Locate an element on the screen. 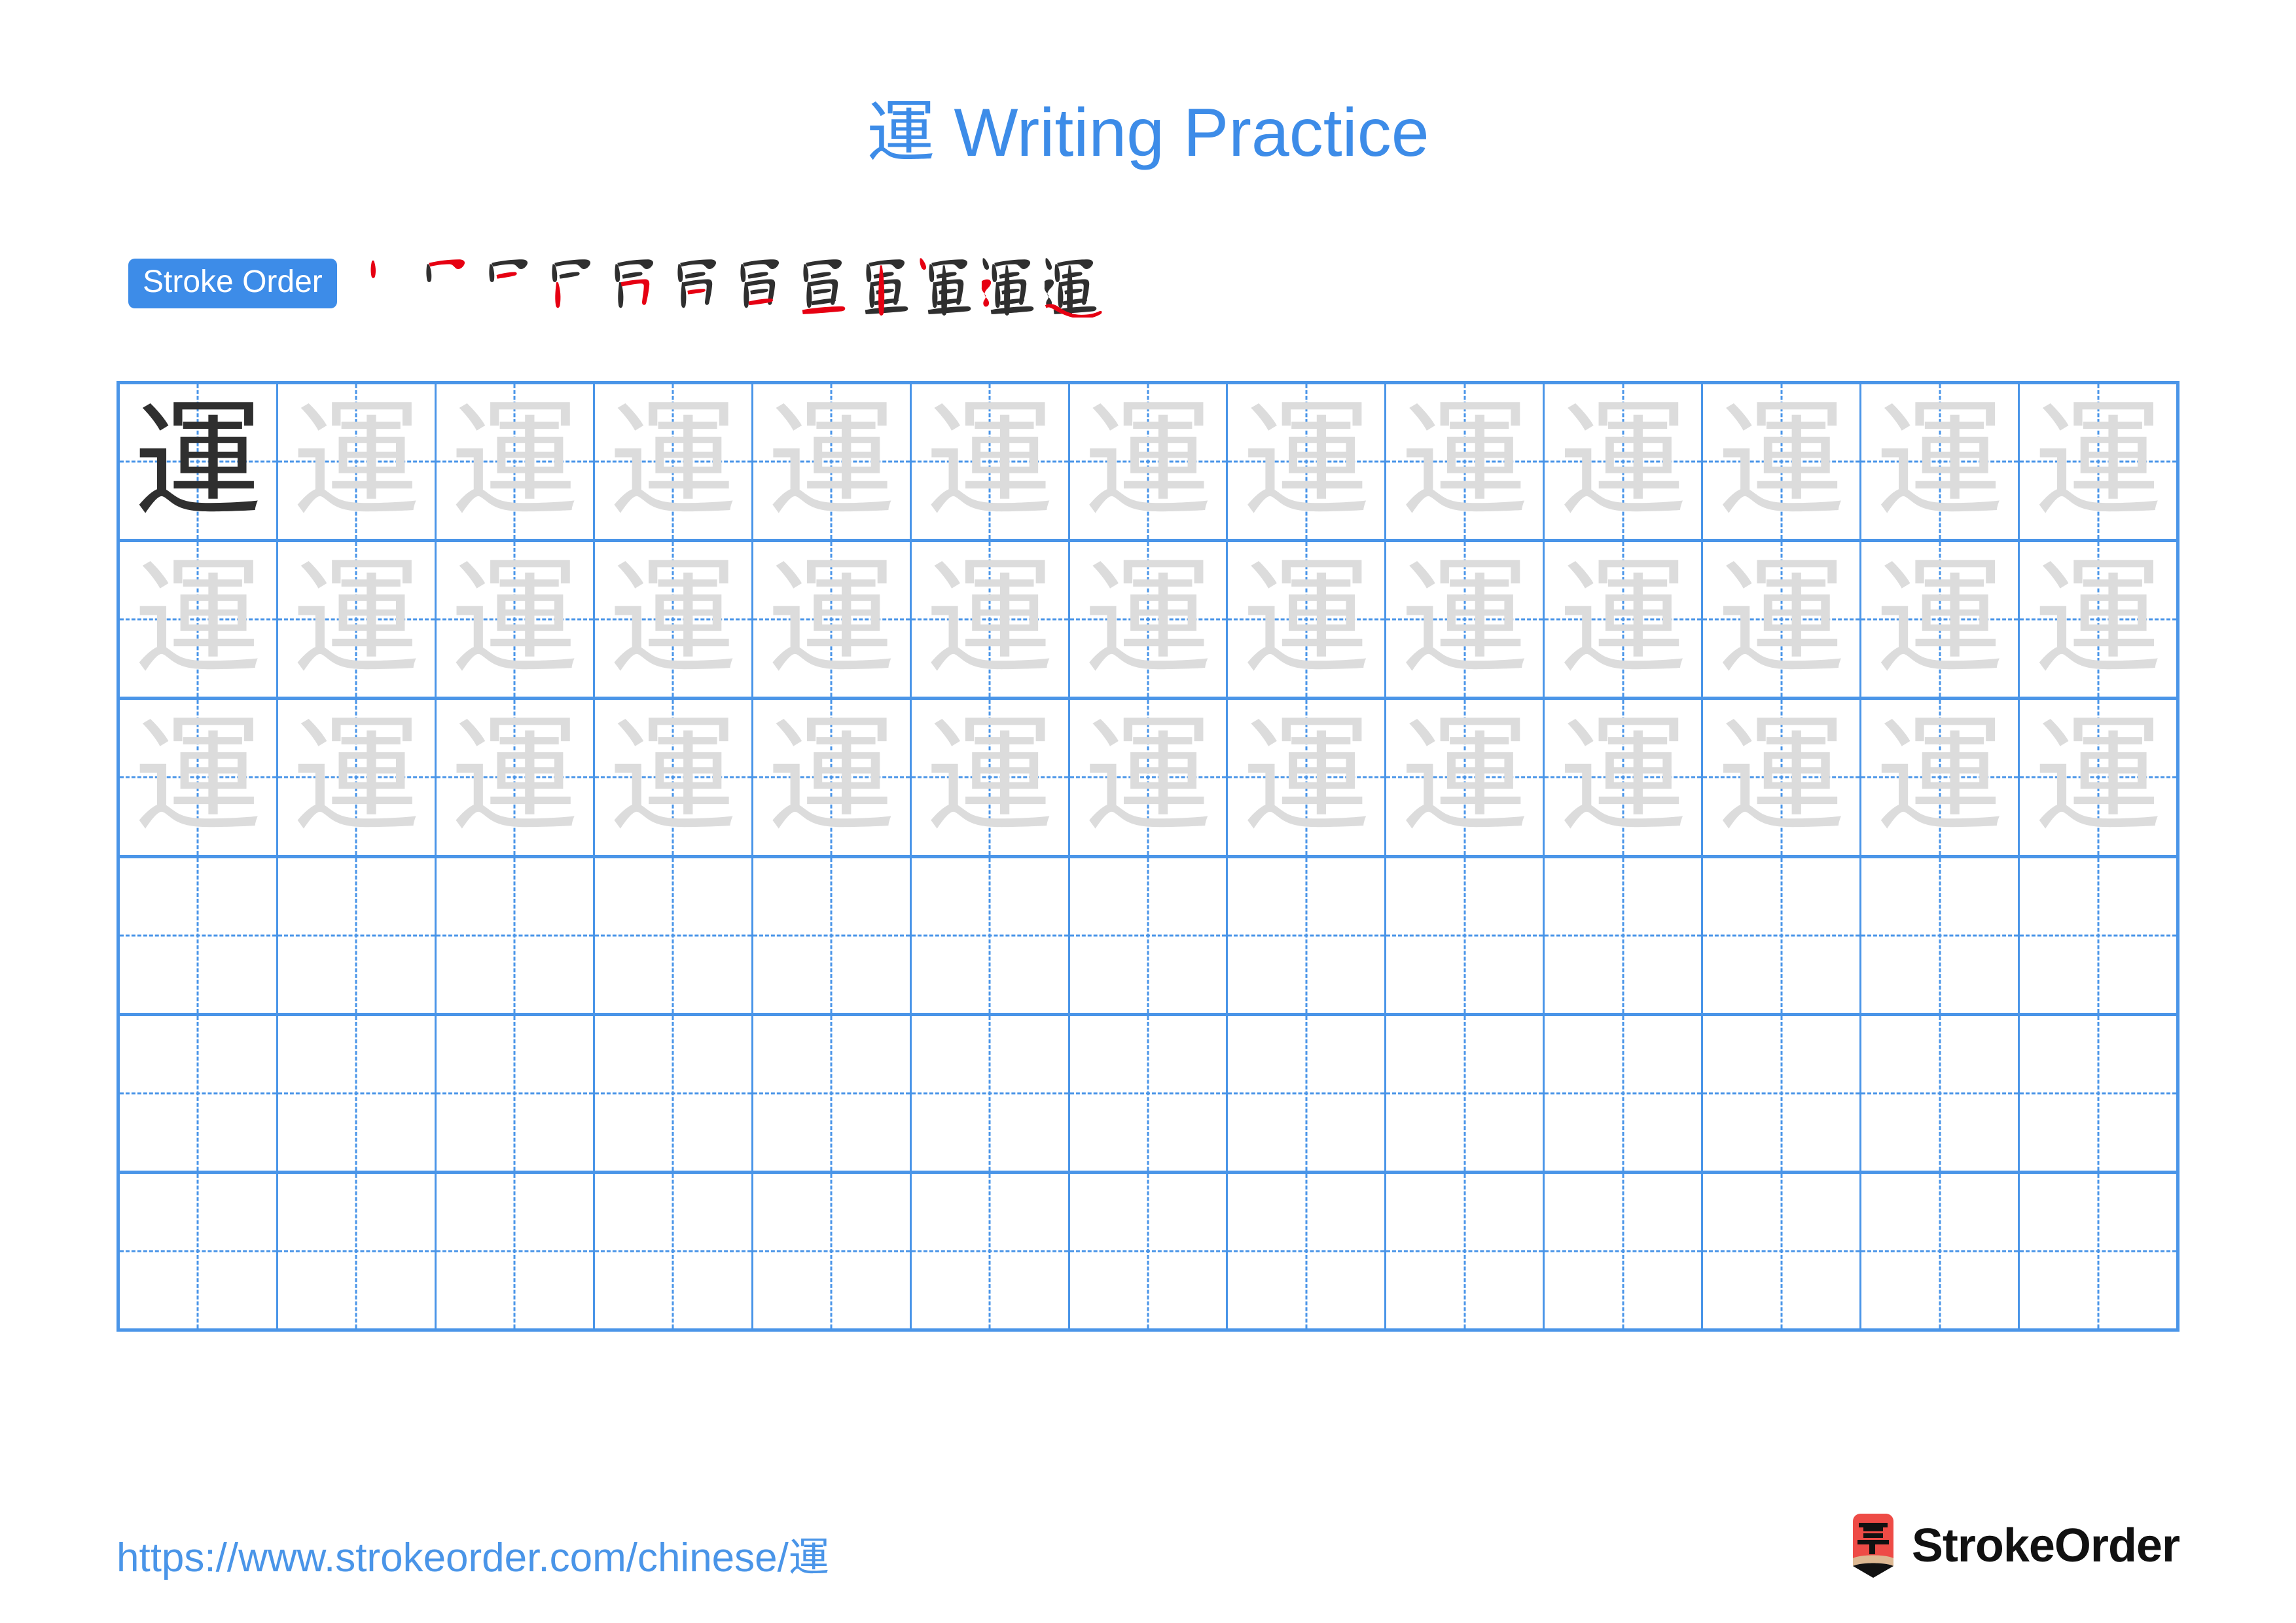 The height and width of the screenshot is (1623, 2296). practice-cell-r3c10: 運 is located at coordinates (1624, 777).